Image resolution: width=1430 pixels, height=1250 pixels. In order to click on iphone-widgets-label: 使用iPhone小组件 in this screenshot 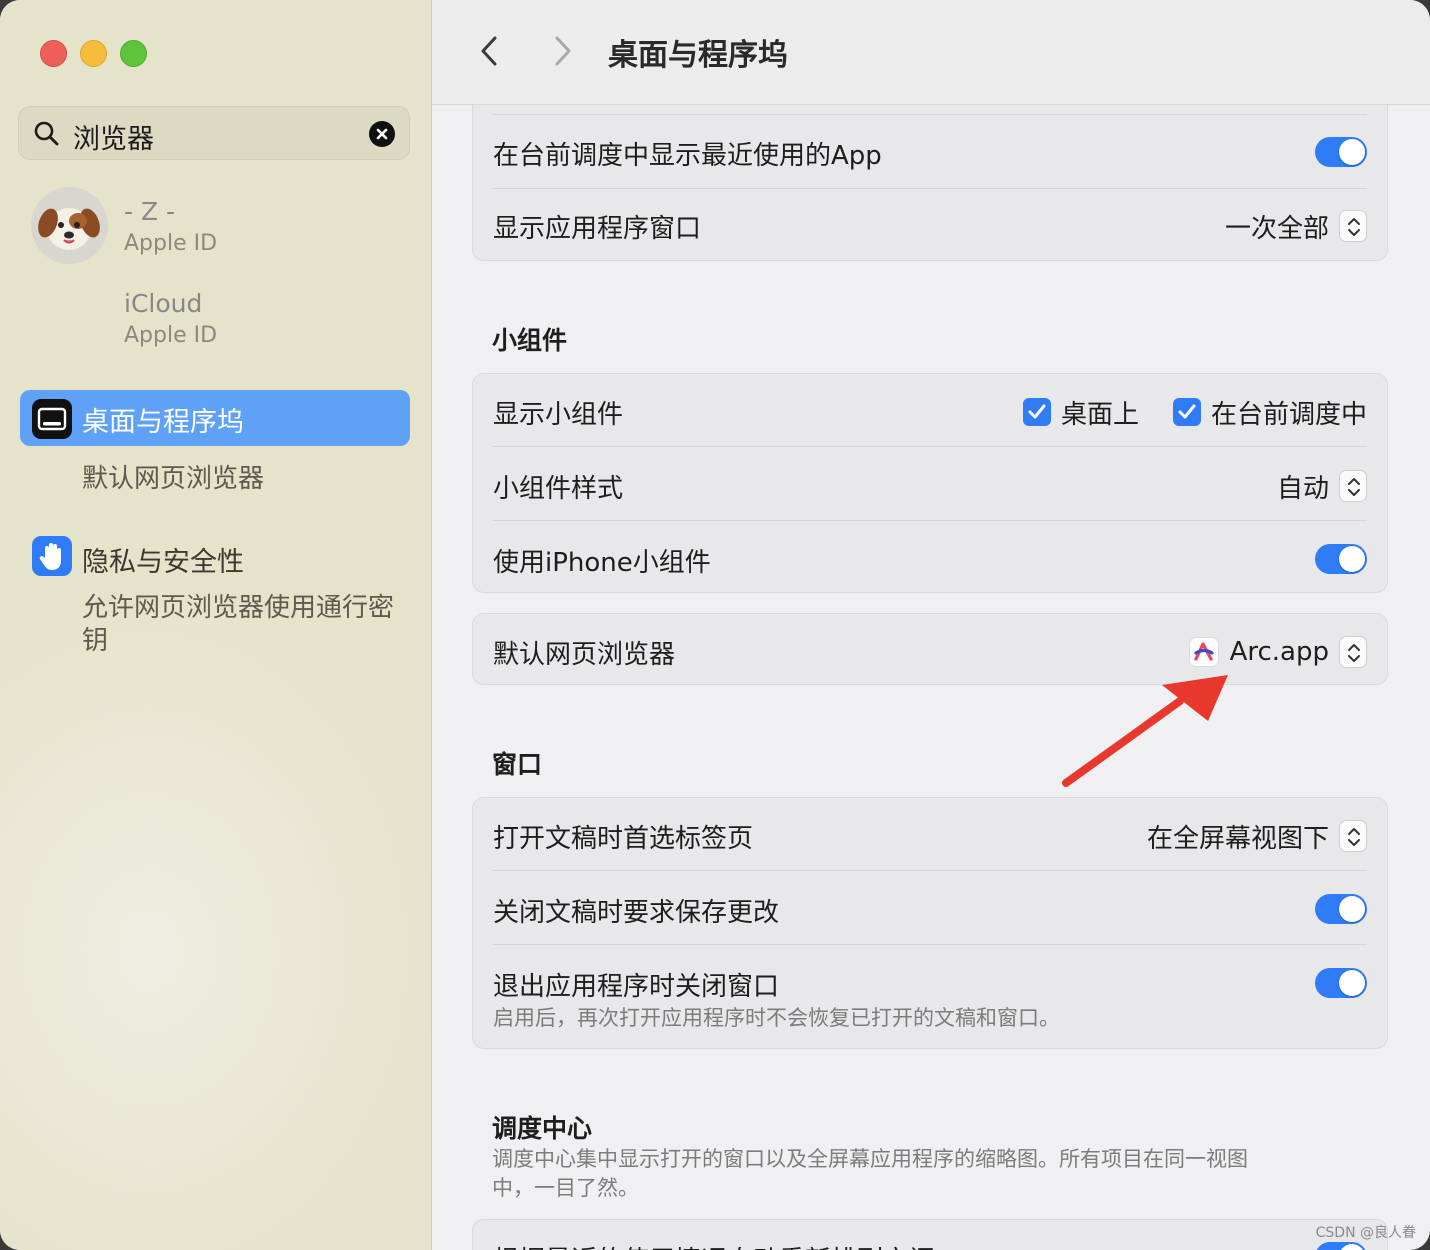, I will do `click(602, 563)`.